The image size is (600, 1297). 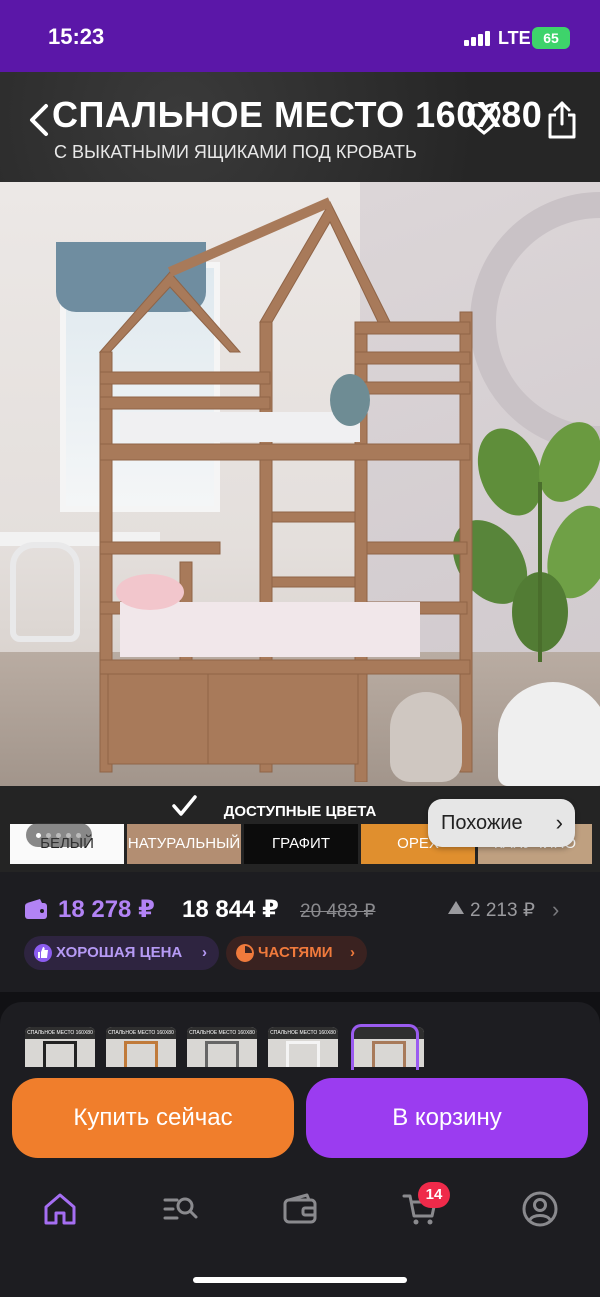 I want to click on battery-icon: 65, so click(x=551, y=38).